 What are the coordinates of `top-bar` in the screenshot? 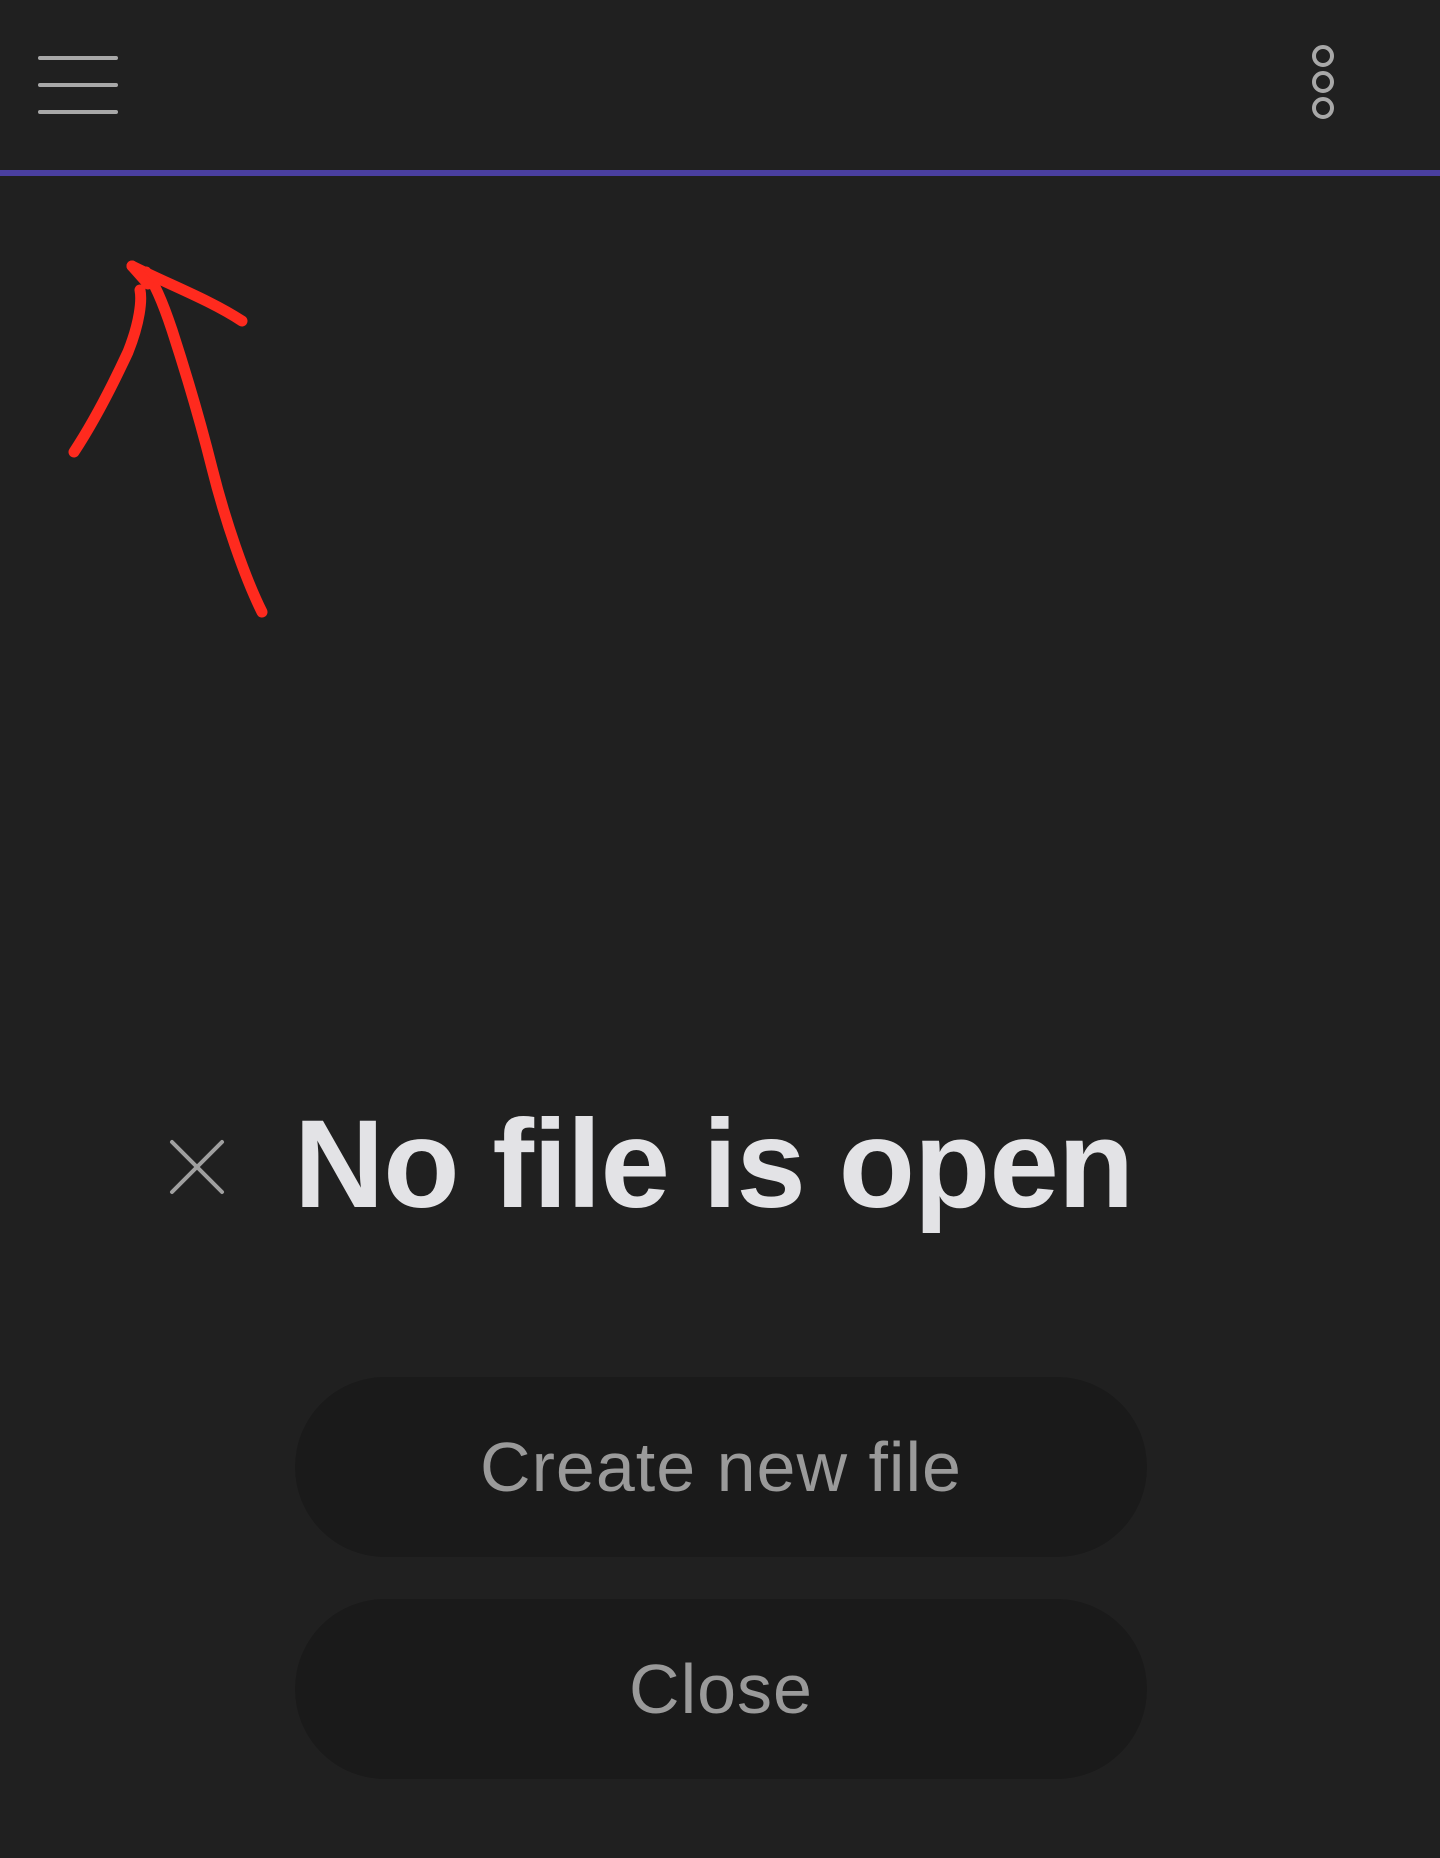 It's located at (720, 85).